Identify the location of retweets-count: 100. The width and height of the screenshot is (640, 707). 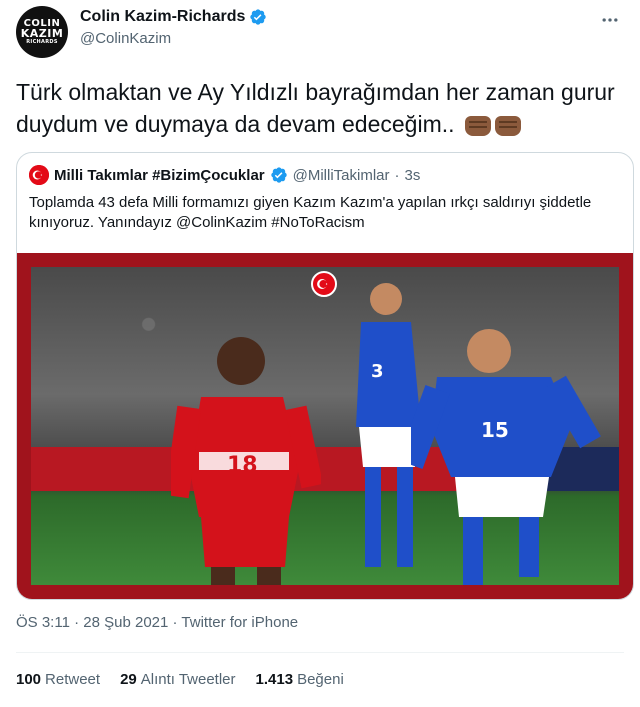
(29, 679).